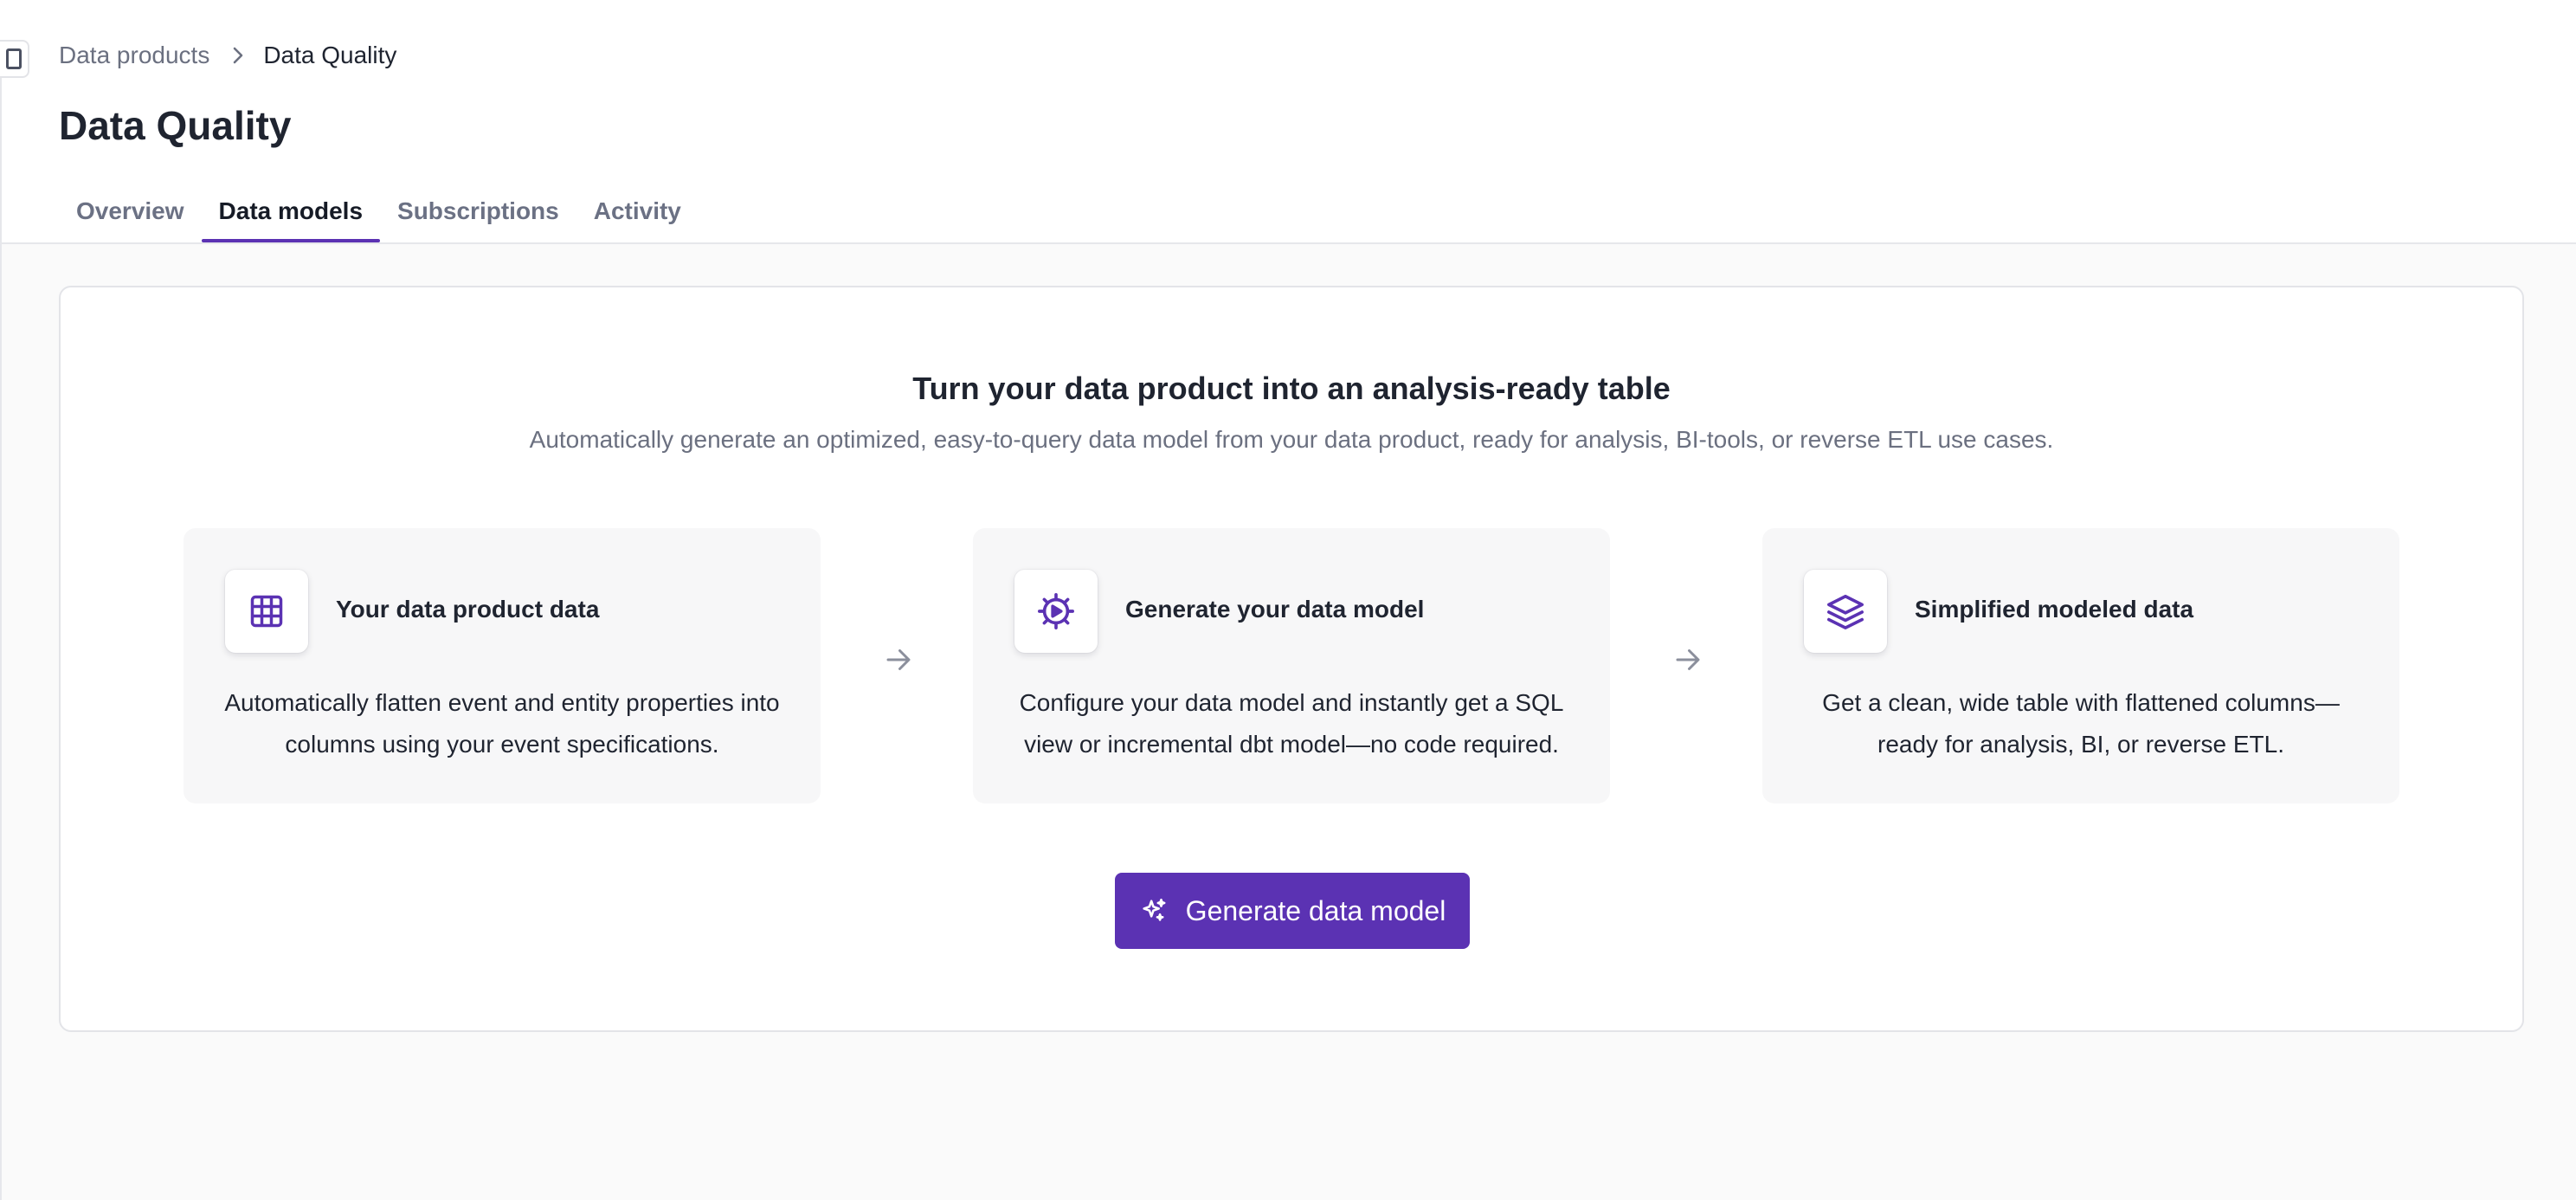 This screenshot has height=1200, width=2576. Describe the element at coordinates (2054, 609) in the screenshot. I see `step-title: Simplified modeled data` at that location.